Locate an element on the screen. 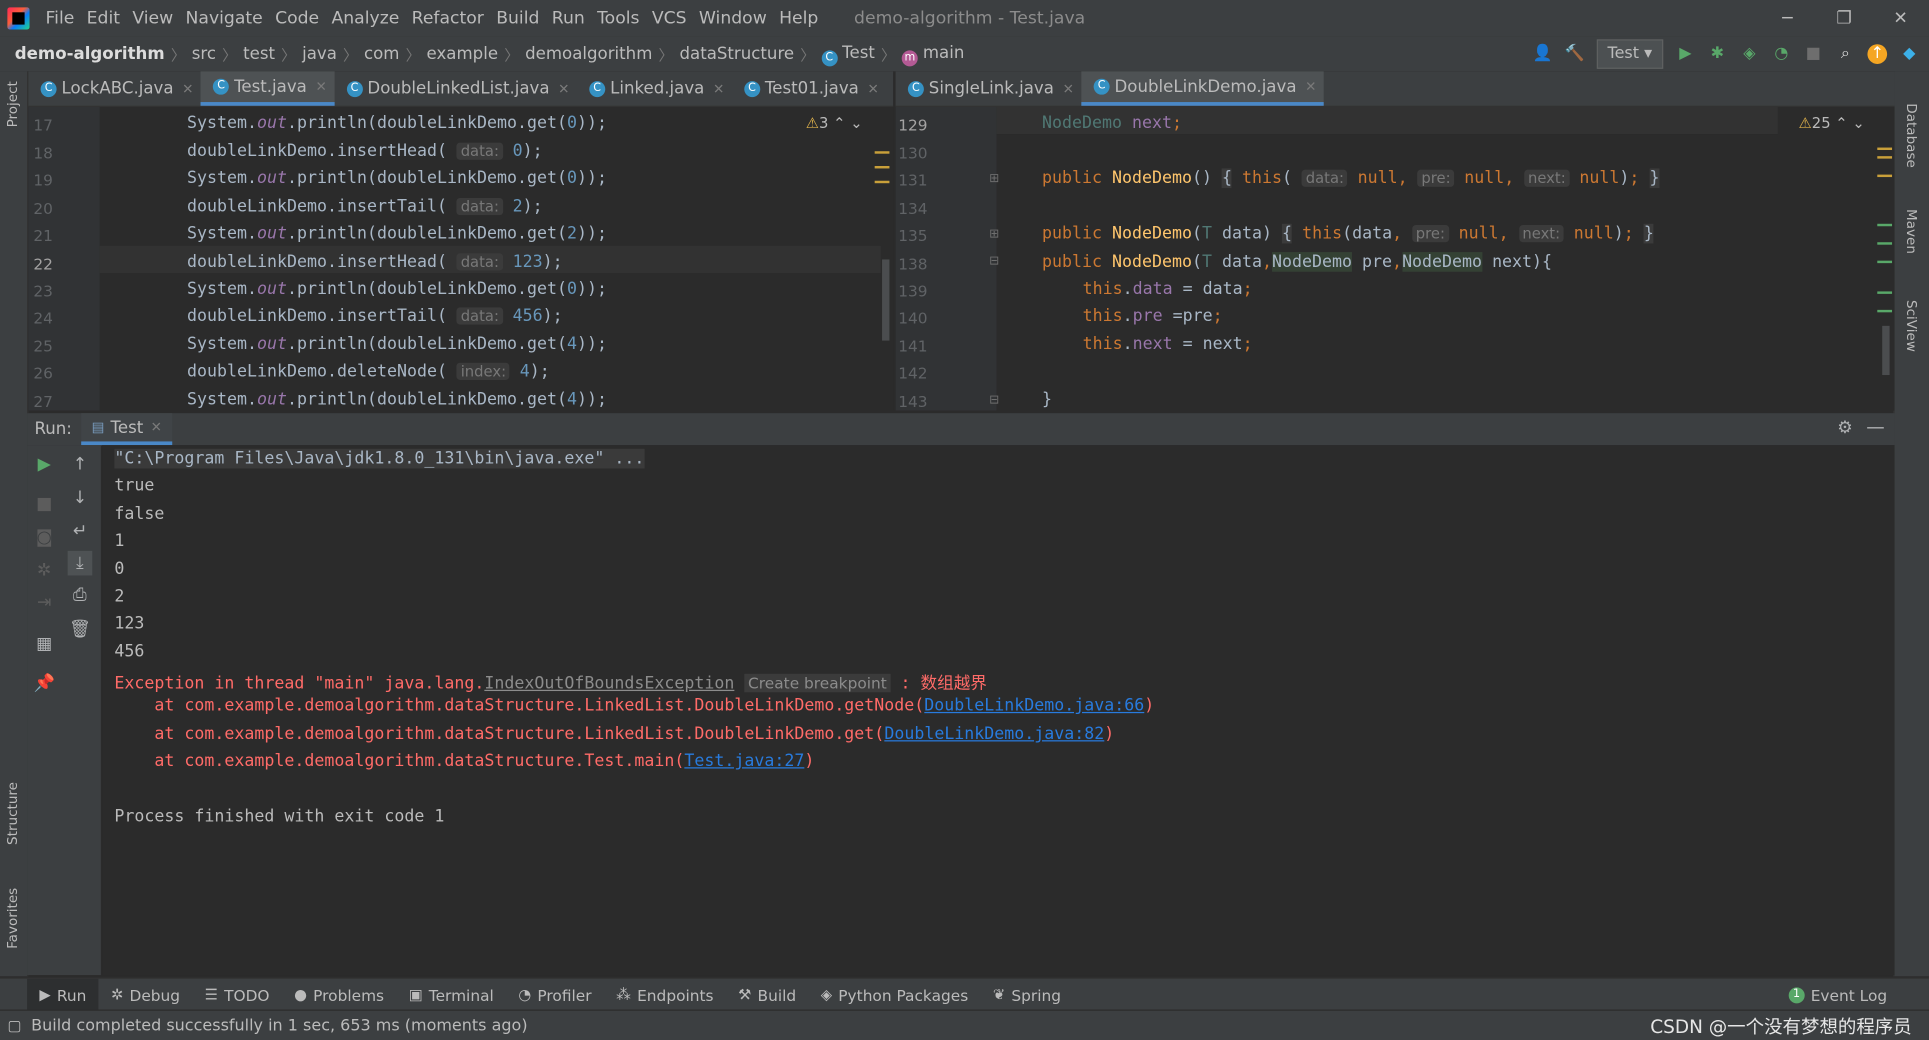 This screenshot has height=1040, width=1929. settings-bug-icon: ✲ is located at coordinates (44, 570).